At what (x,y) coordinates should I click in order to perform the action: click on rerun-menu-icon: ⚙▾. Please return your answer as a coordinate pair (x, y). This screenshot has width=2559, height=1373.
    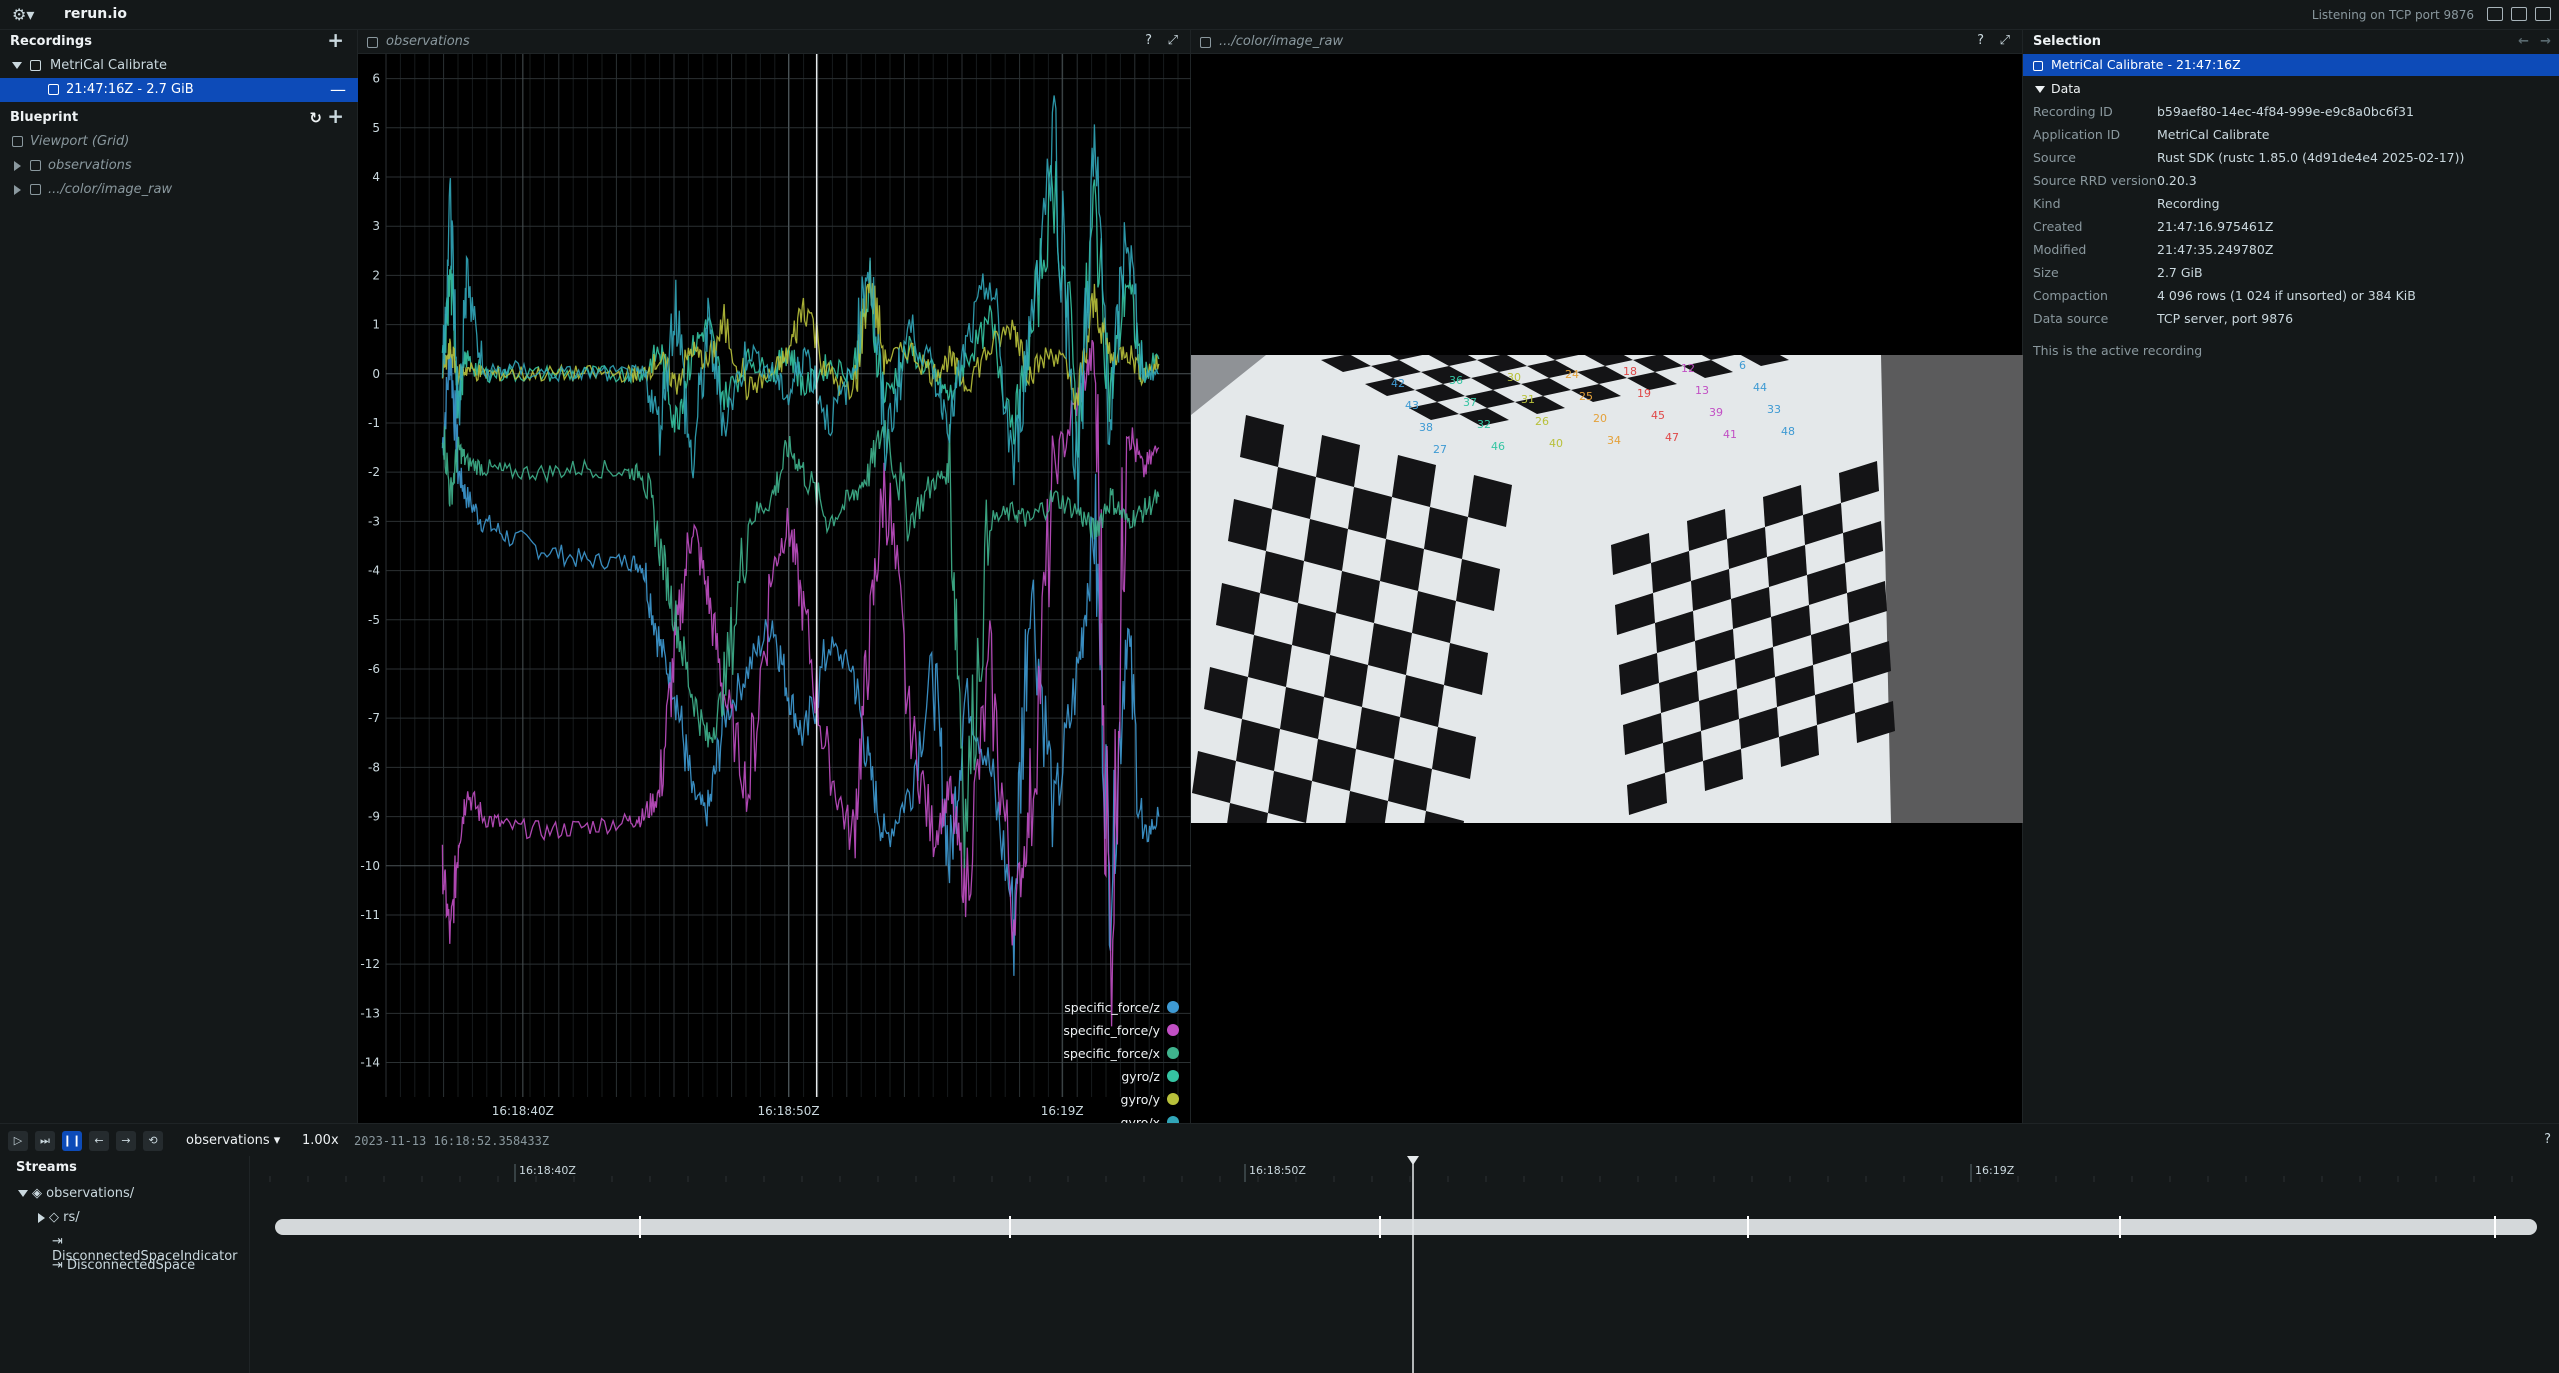
    Looking at the image, I should click on (26, 15).